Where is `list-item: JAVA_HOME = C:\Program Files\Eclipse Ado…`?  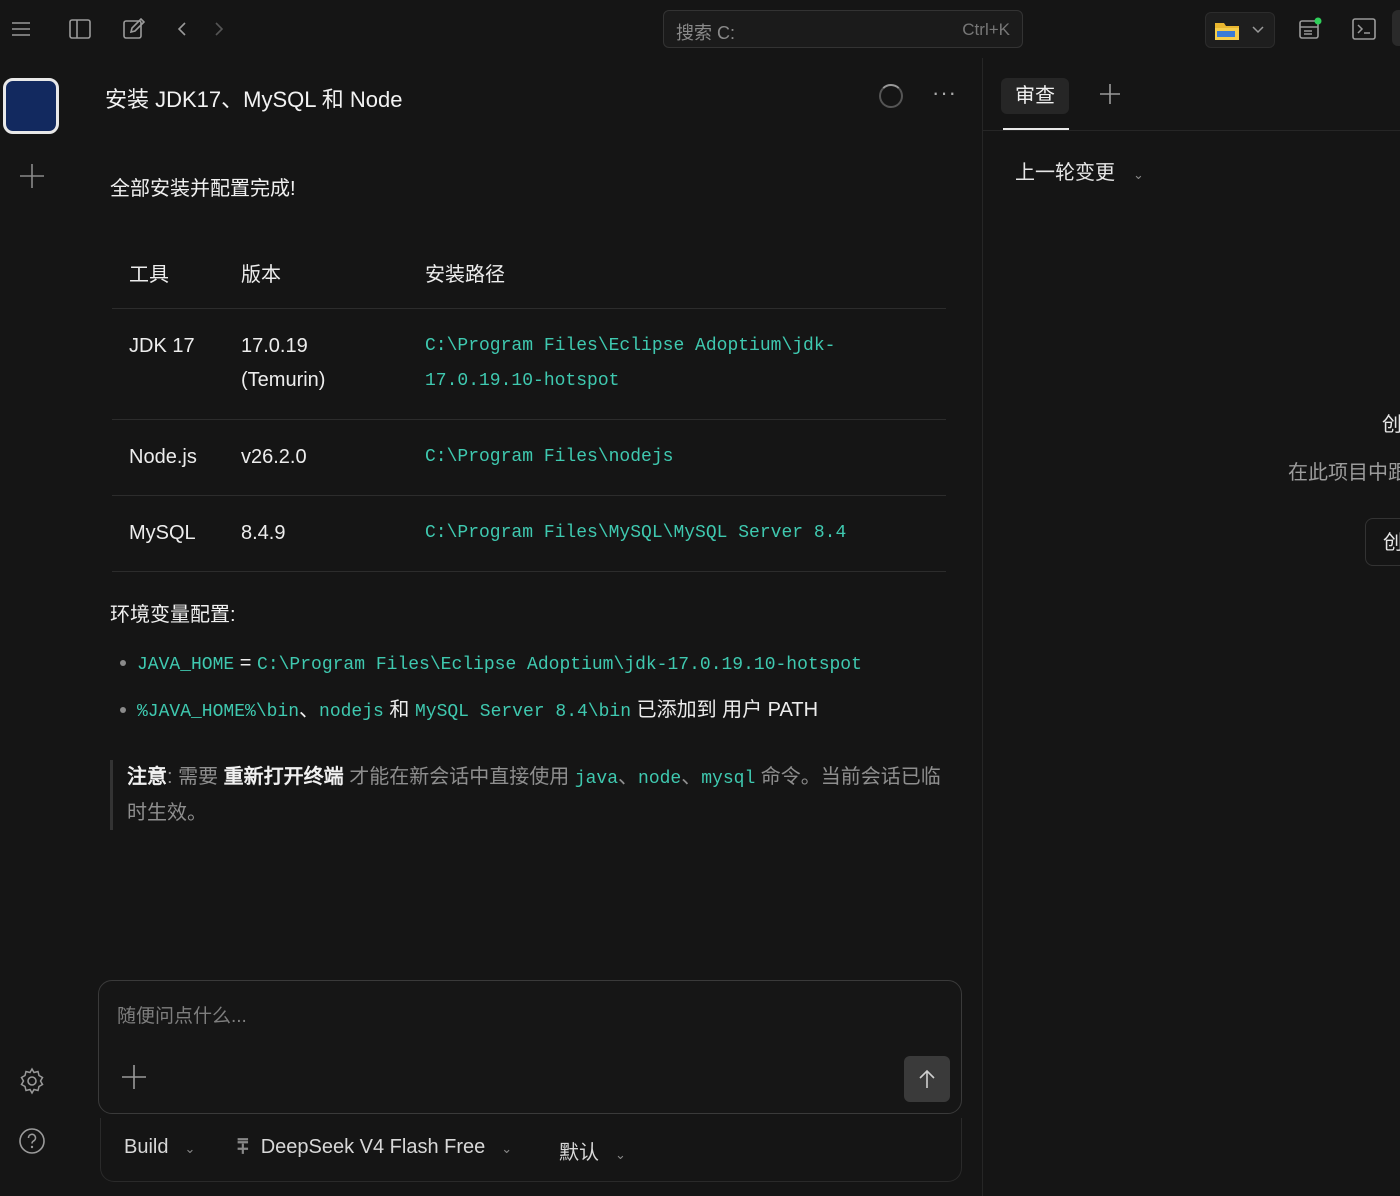 list-item: JAVA_HOME = C:\Program Files\Eclipse Ado… is located at coordinates (543, 669).